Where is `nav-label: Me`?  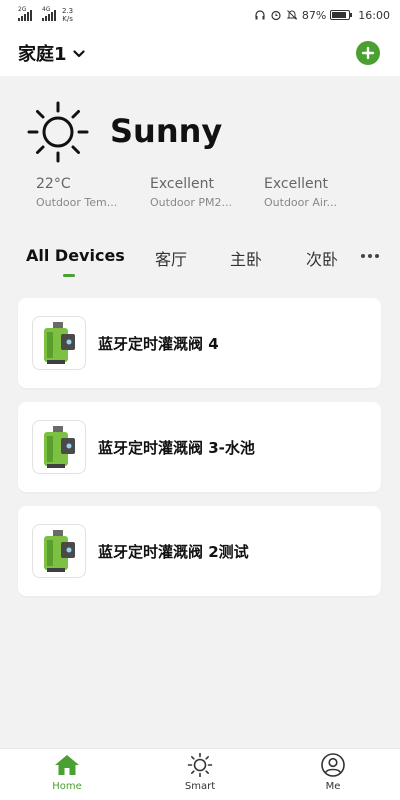
nav-label: Me is located at coordinates (333, 786).